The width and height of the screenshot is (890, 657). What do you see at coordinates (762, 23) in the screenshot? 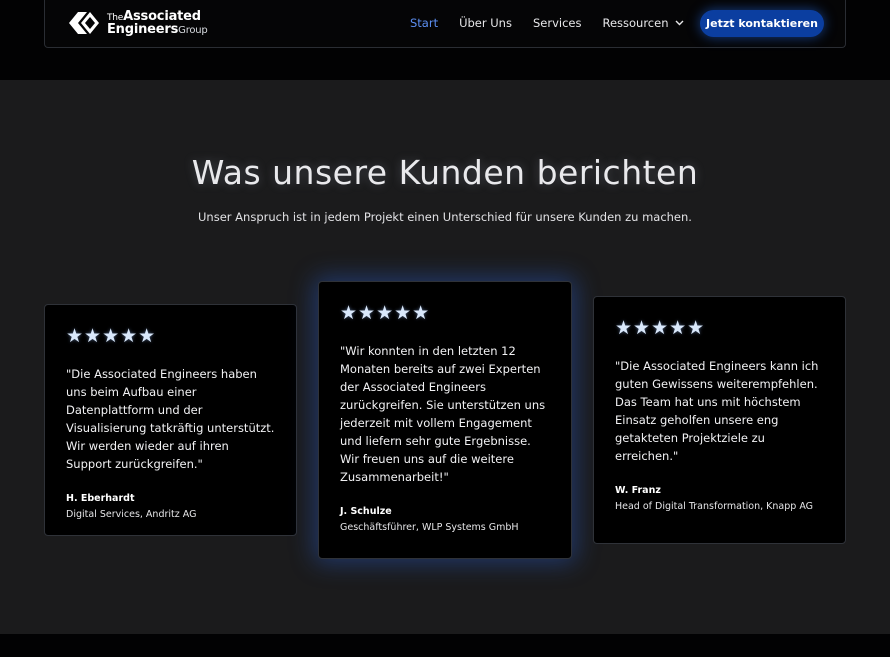
I see `contact-cta-button: Jetzt kontaktieren` at bounding box center [762, 23].